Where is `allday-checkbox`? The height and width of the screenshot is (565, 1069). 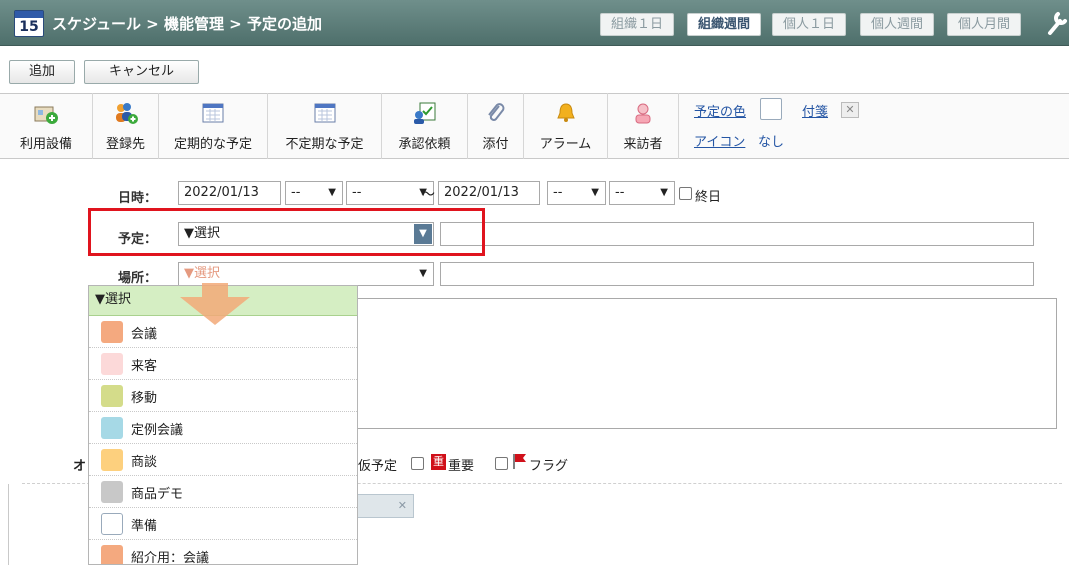
allday-checkbox is located at coordinates (685, 193).